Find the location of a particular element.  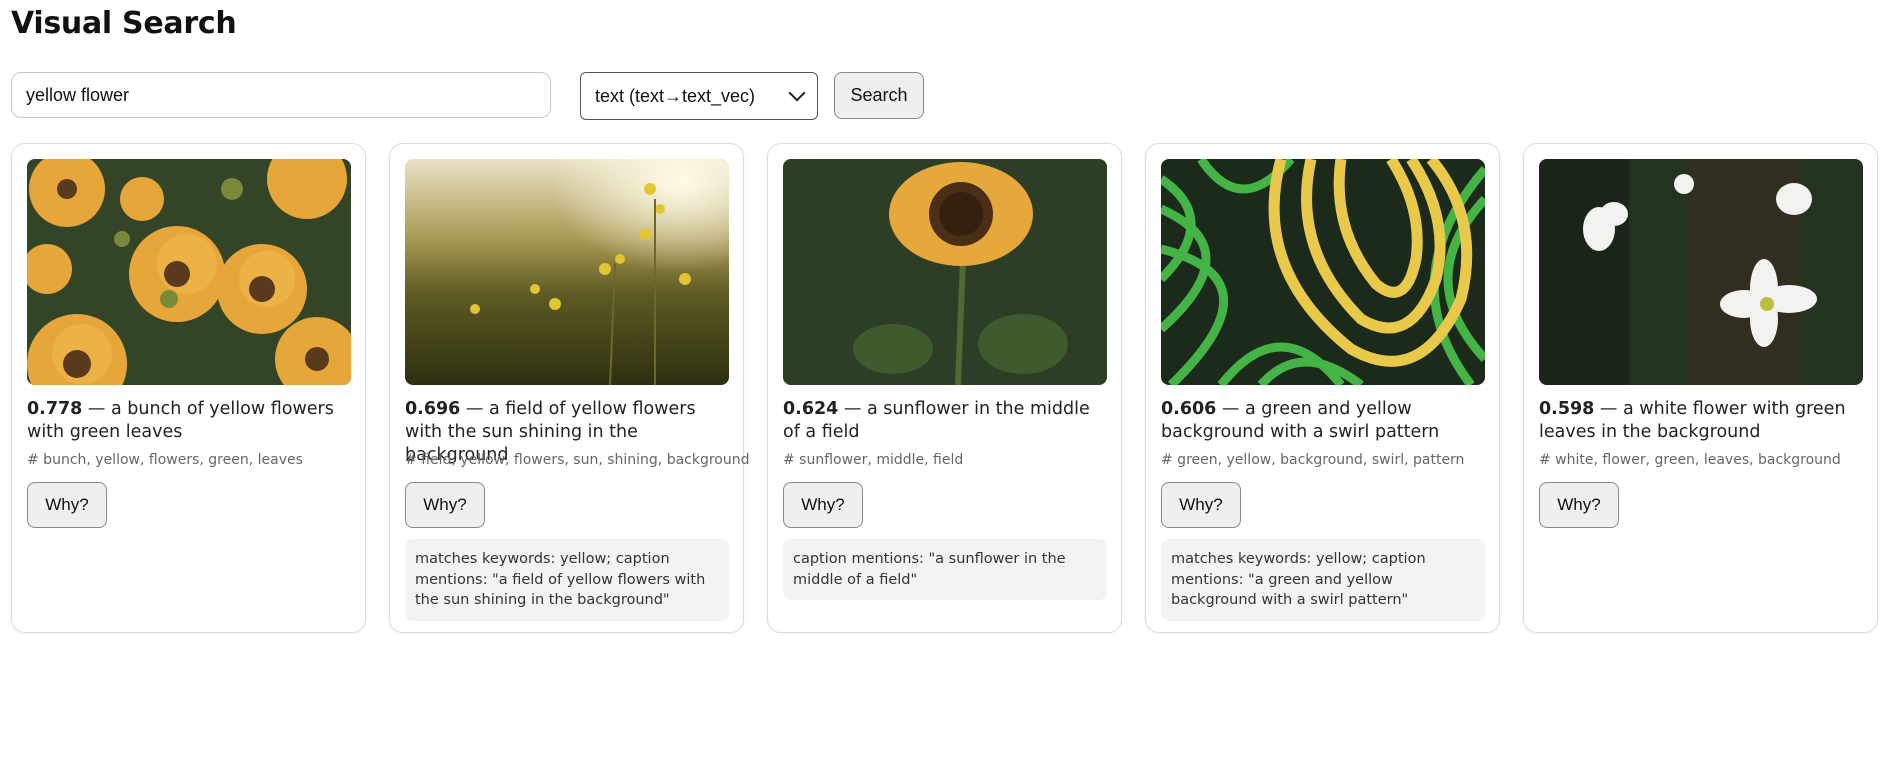

search-button: Search is located at coordinates (879, 95).